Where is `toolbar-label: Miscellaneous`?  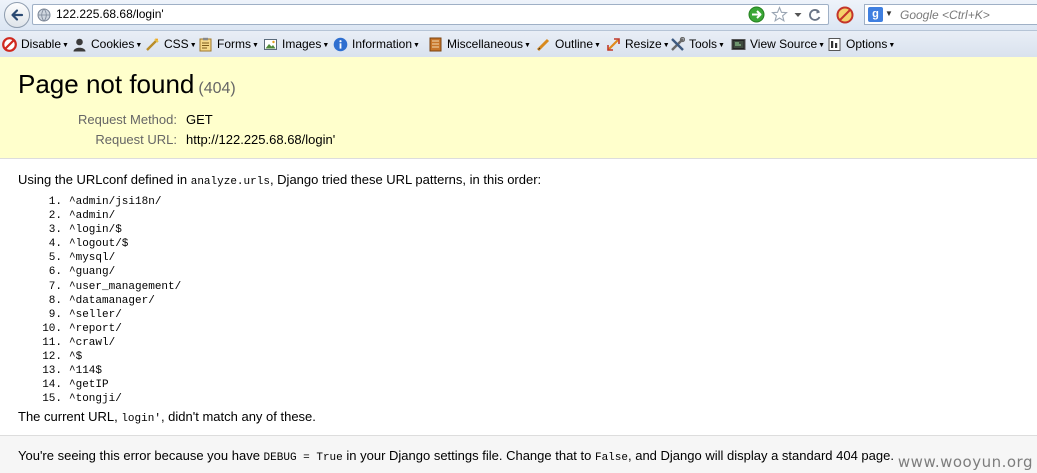
toolbar-label: Miscellaneous is located at coordinates (485, 44).